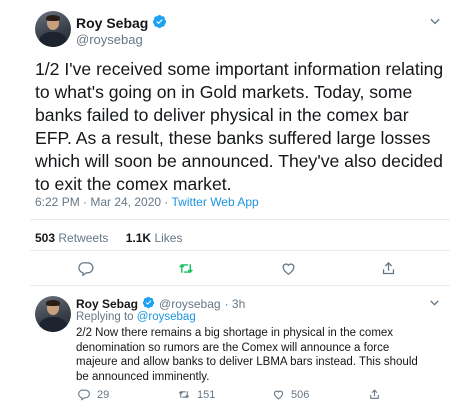 The height and width of the screenshot is (410, 450). Describe the element at coordinates (109, 39) in the screenshot. I see `author-handle: @roysebag` at that location.